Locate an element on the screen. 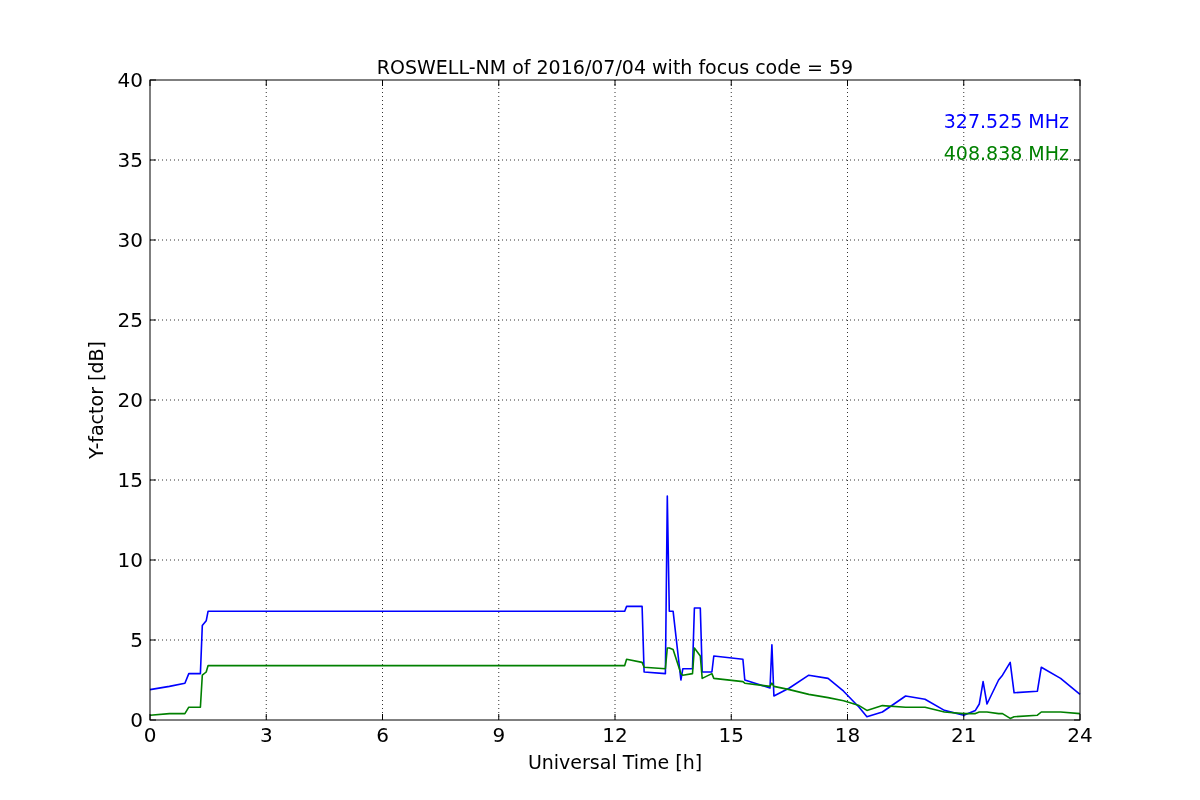  tick-label: 18 is located at coordinates (847, 735).